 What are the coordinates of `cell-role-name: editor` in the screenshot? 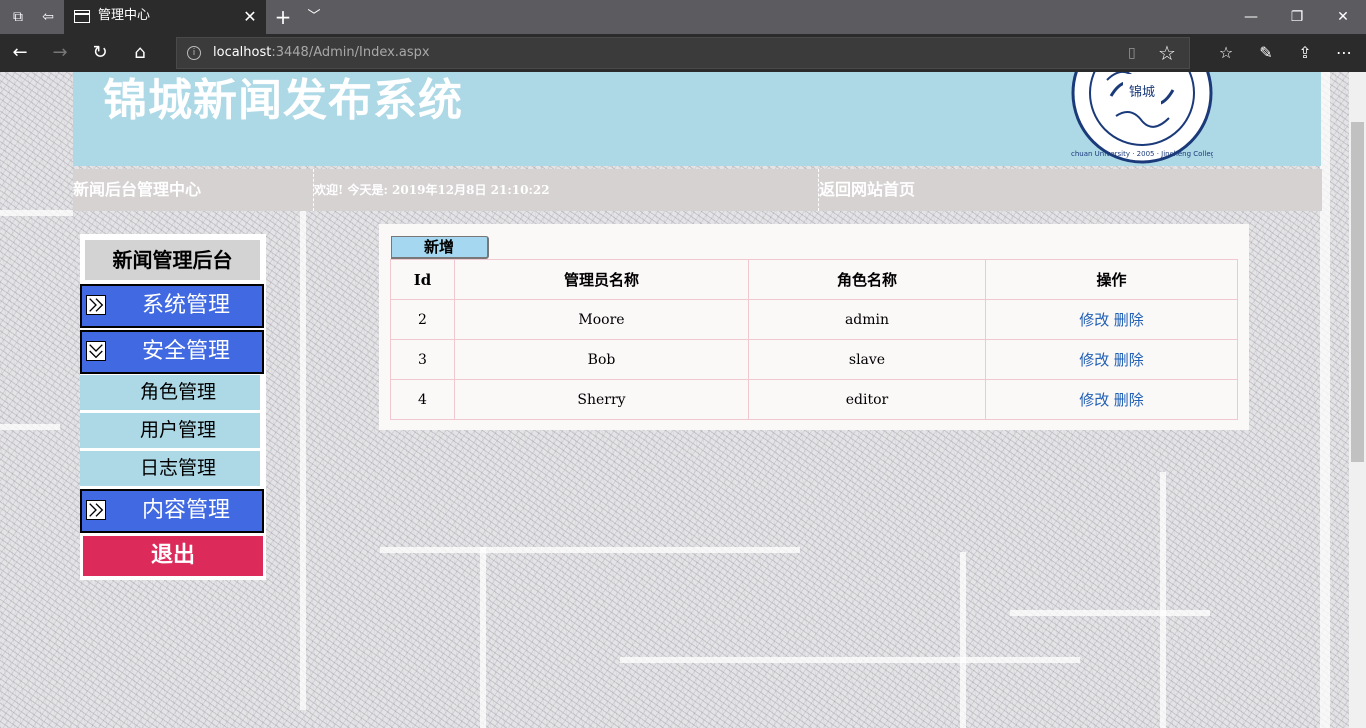 It's located at (867, 399).